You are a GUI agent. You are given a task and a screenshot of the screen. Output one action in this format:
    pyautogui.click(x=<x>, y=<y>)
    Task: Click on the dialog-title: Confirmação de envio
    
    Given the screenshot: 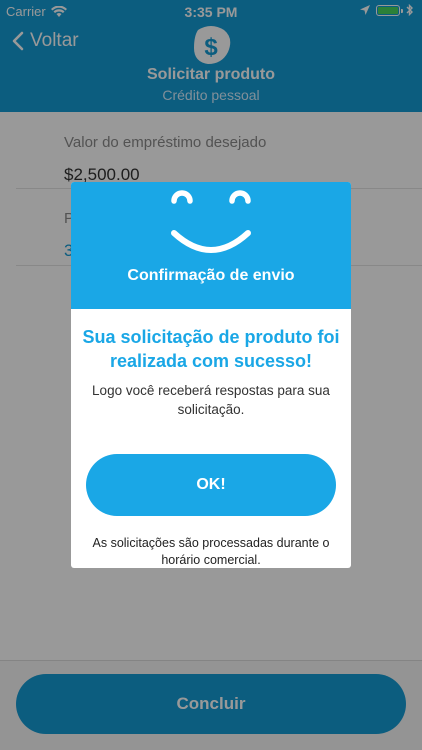 What is the action you would take?
    pyautogui.click(x=211, y=275)
    